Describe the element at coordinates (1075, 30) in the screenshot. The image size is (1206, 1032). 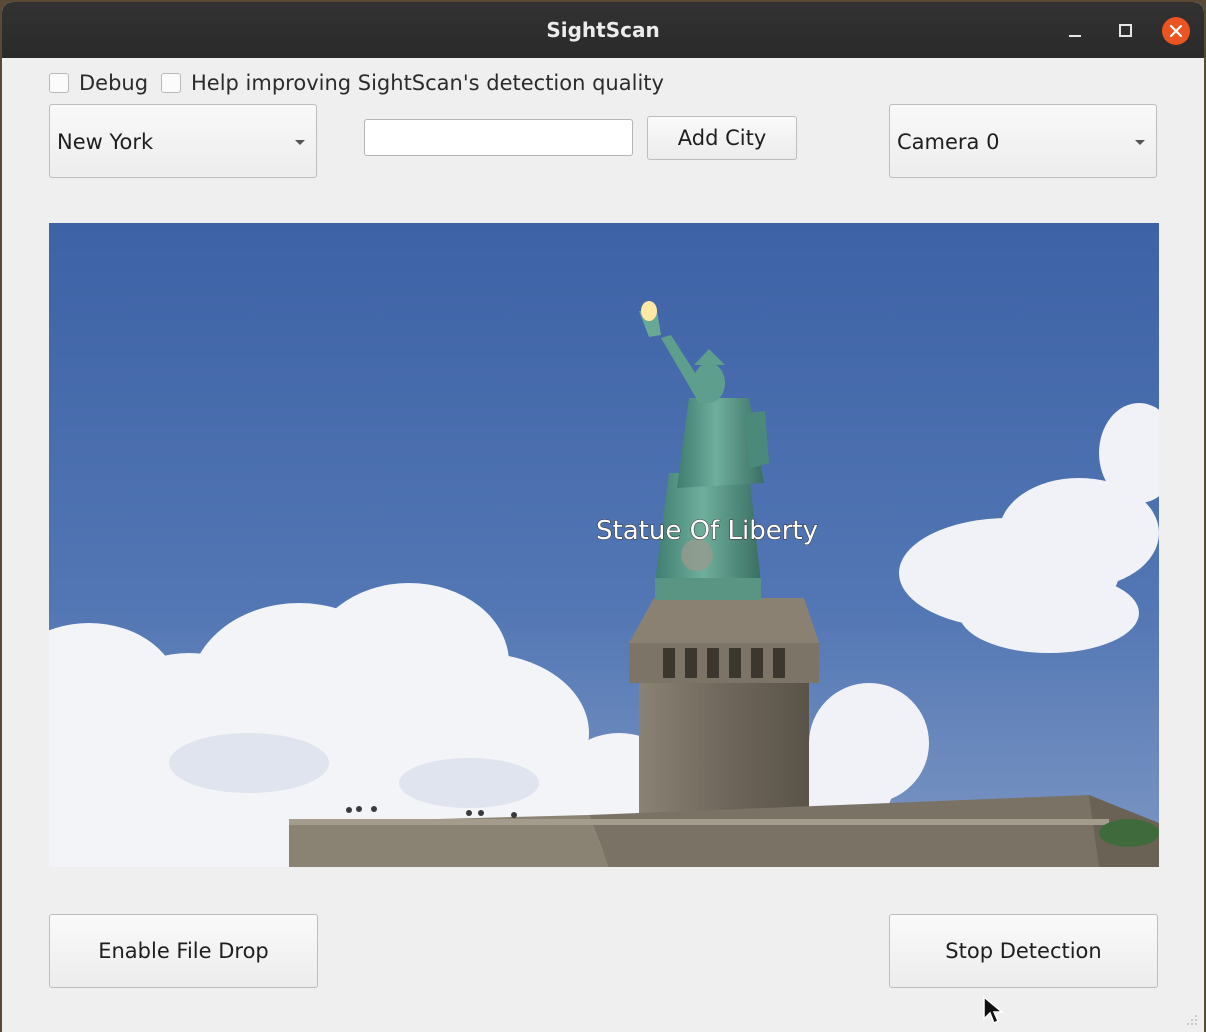
I see `minimize-button` at that location.